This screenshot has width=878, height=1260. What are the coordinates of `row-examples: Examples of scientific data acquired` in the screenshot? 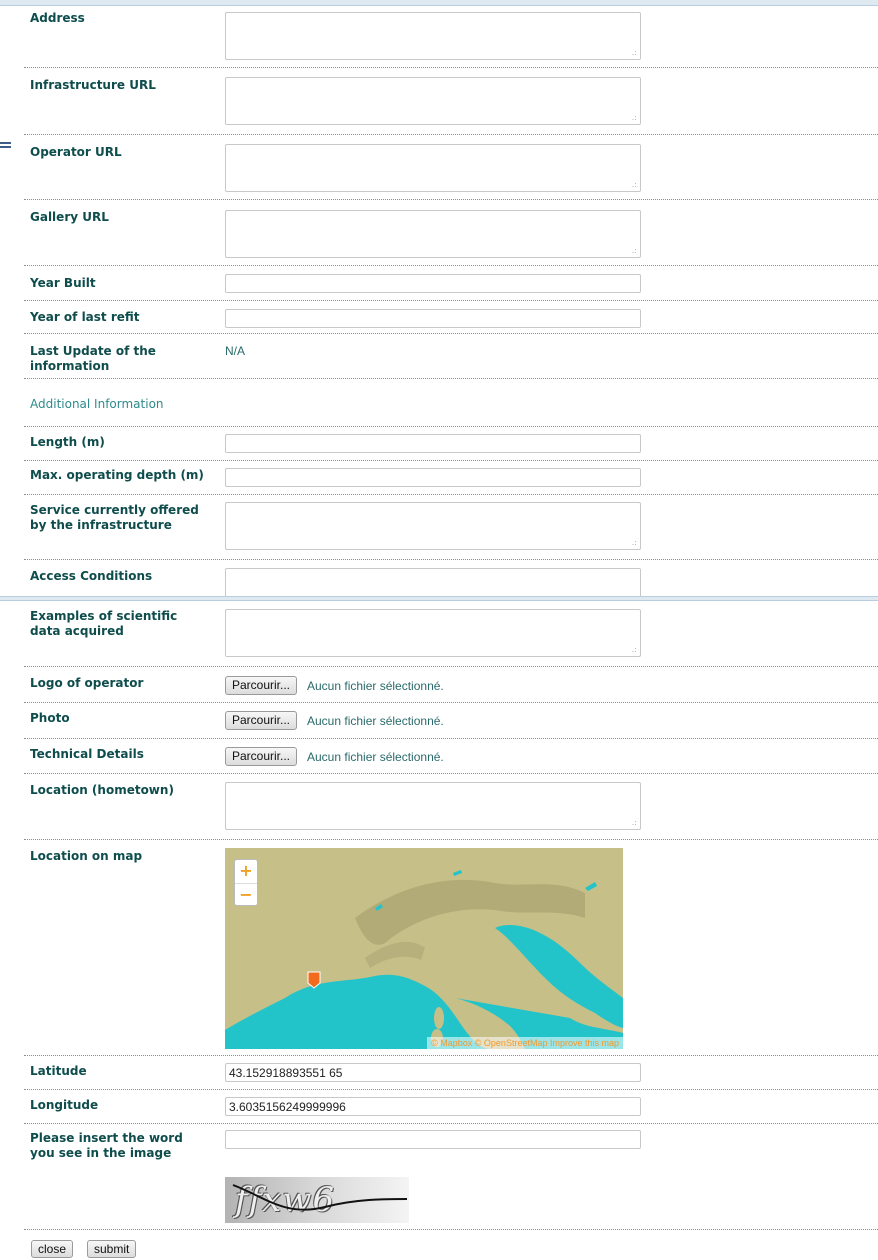 It's located at (451, 633).